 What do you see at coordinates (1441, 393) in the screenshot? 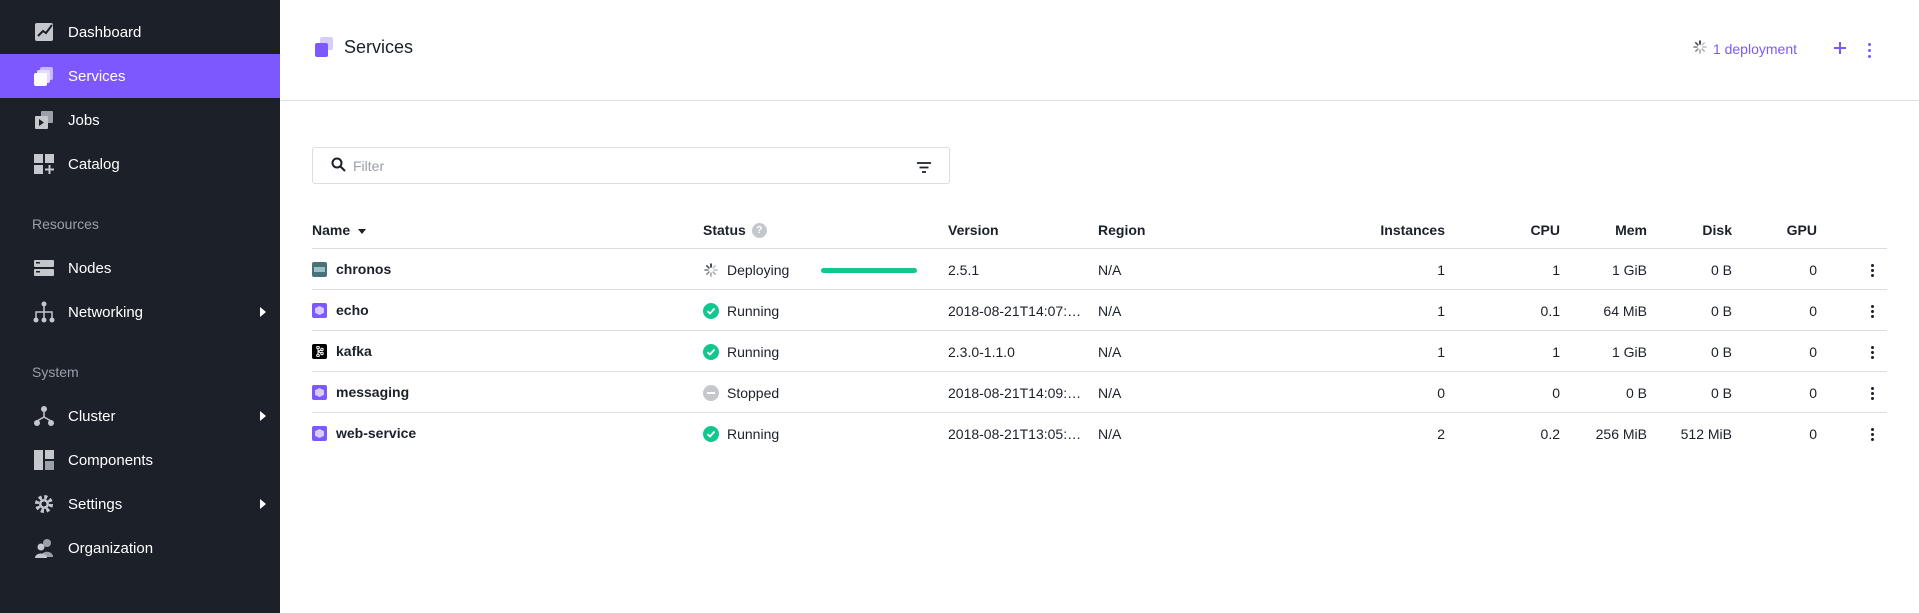
I see `instances-cell: 0` at bounding box center [1441, 393].